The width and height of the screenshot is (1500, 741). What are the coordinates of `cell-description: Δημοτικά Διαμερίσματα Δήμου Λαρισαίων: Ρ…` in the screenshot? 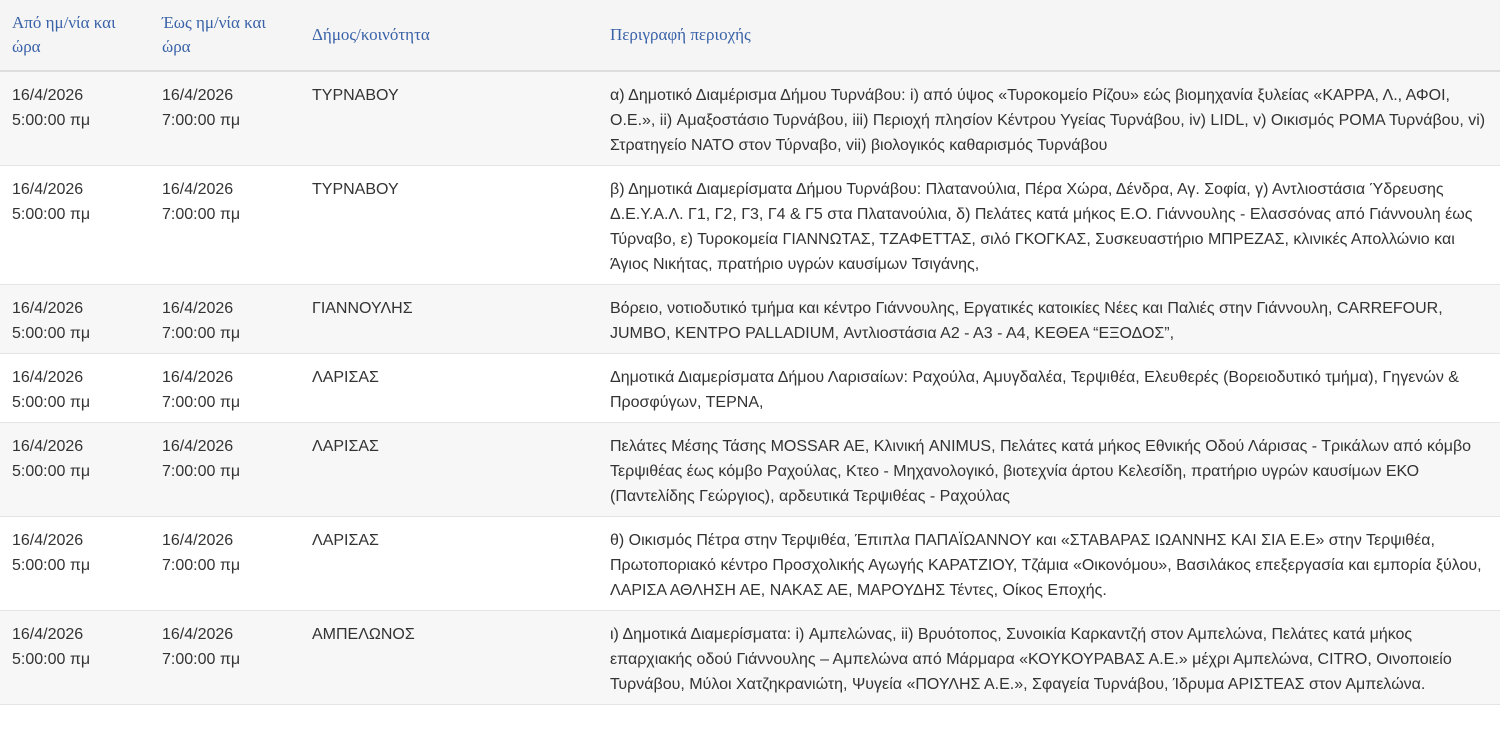 It's located at (1034, 390).